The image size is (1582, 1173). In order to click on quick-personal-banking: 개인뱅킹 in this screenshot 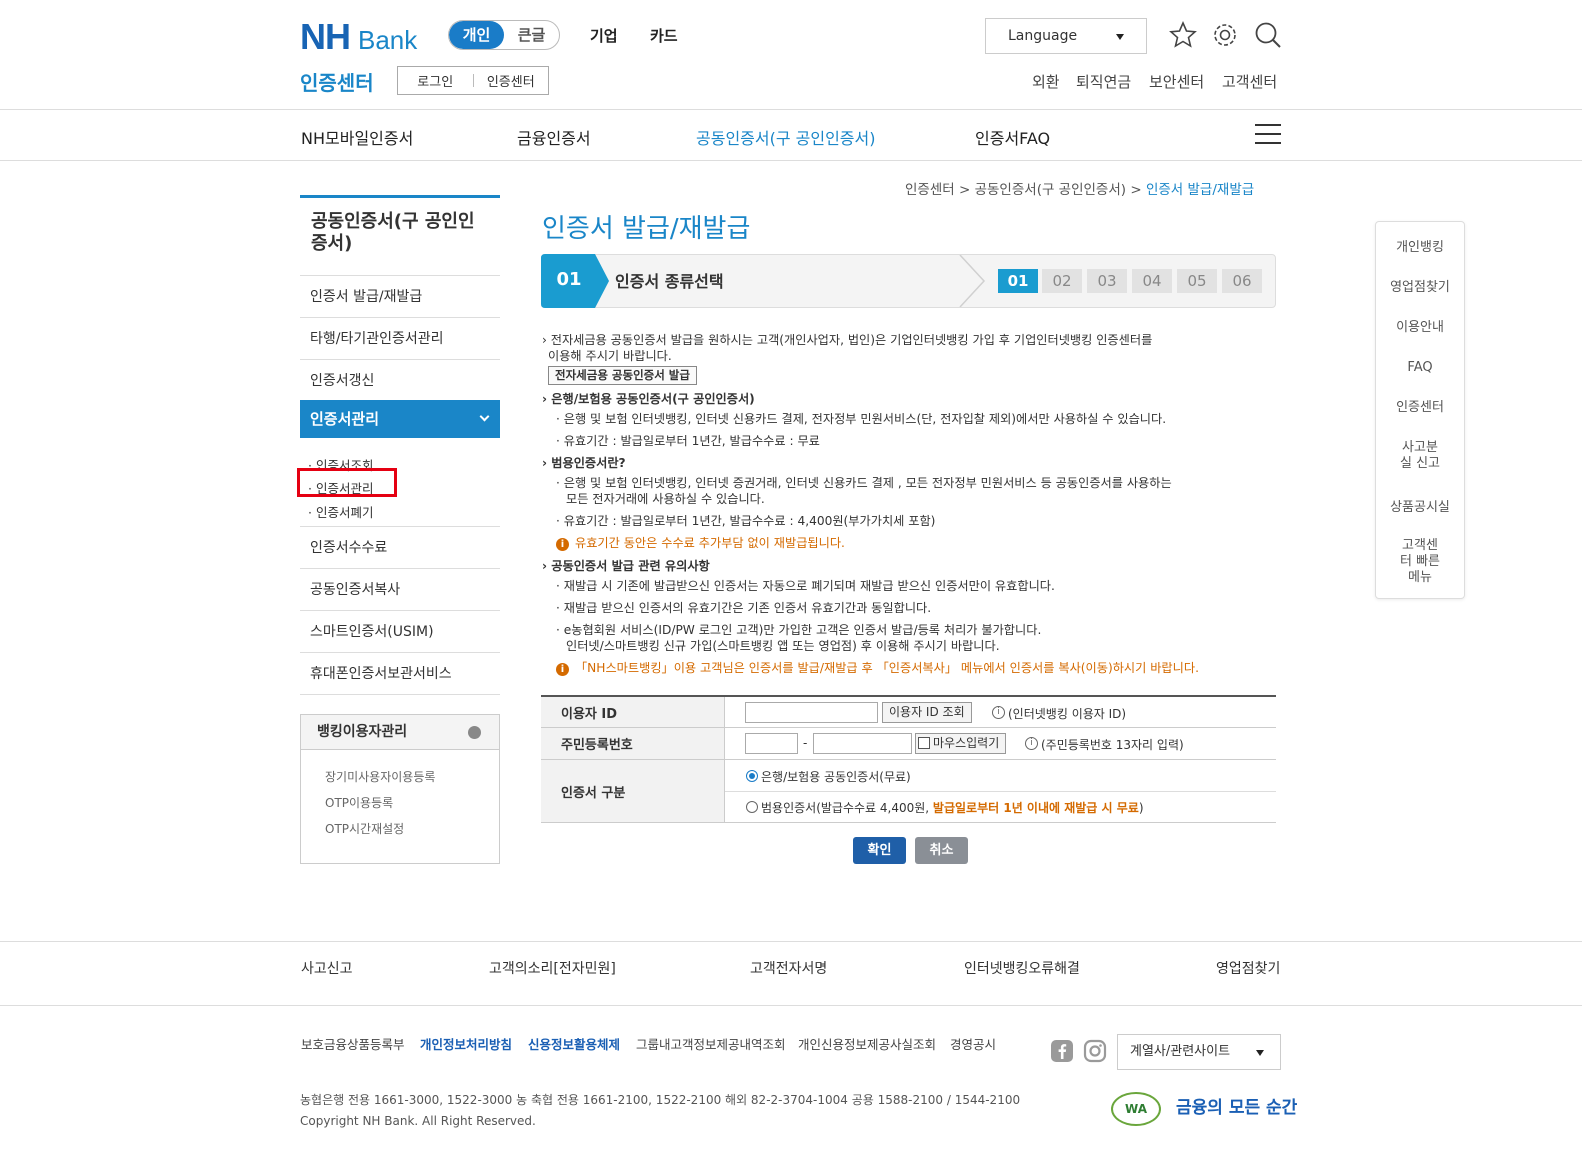, I will do `click(1420, 248)`.